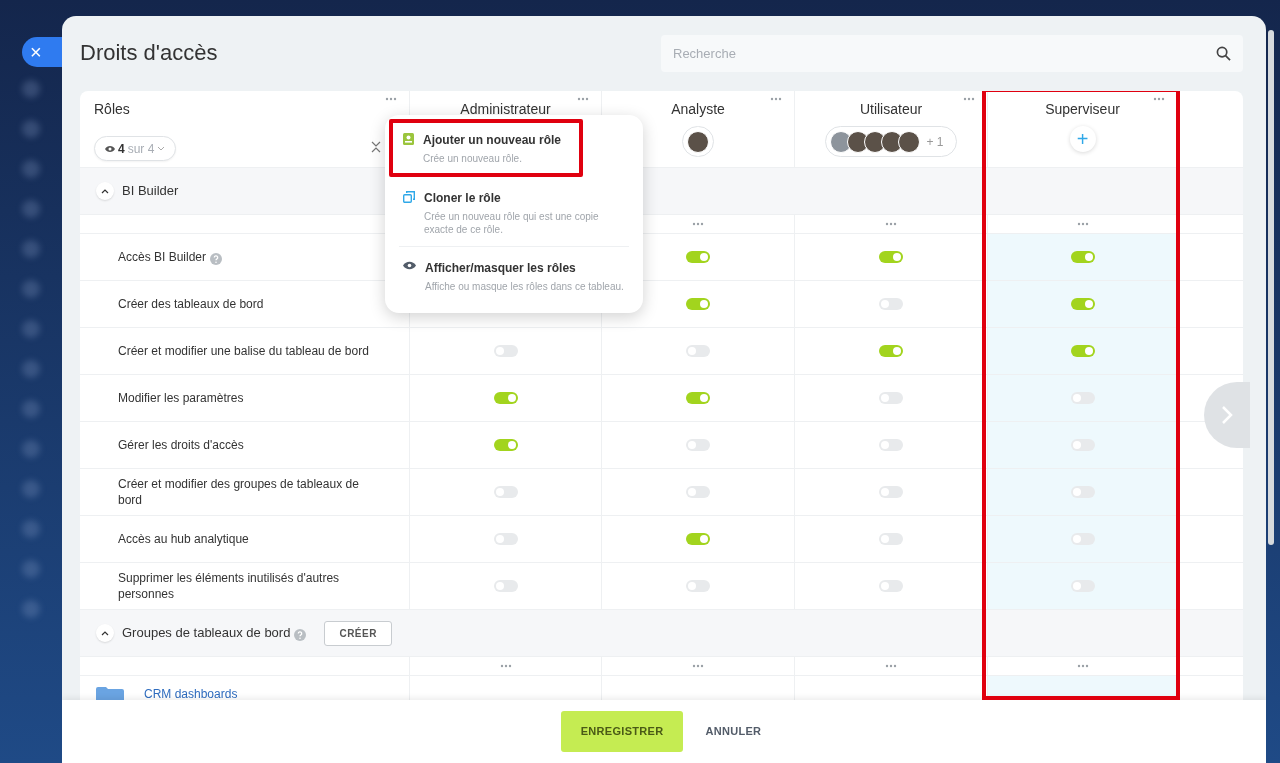 This screenshot has width=1280, height=763. Describe the element at coordinates (191, 692) in the screenshot. I see `folder-link: CRM dashboards` at that location.